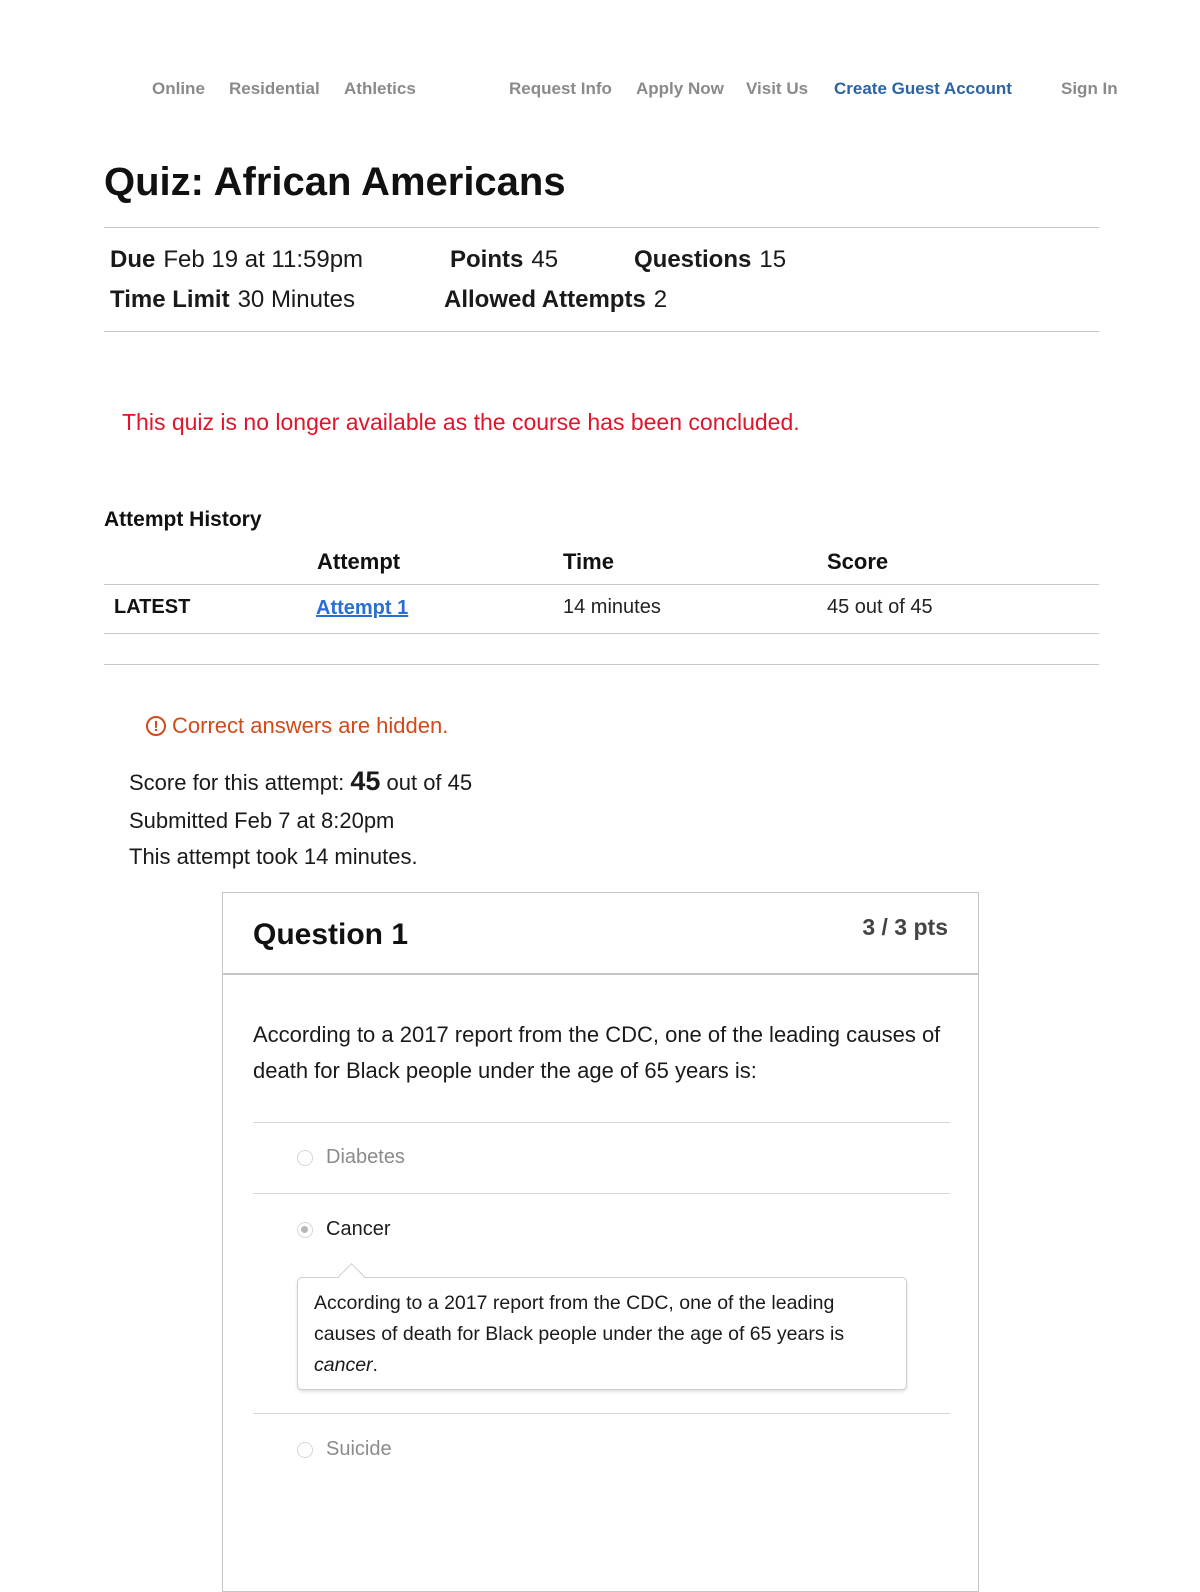 The width and height of the screenshot is (1200, 1592). I want to click on feedback-end: ., so click(375, 1365).